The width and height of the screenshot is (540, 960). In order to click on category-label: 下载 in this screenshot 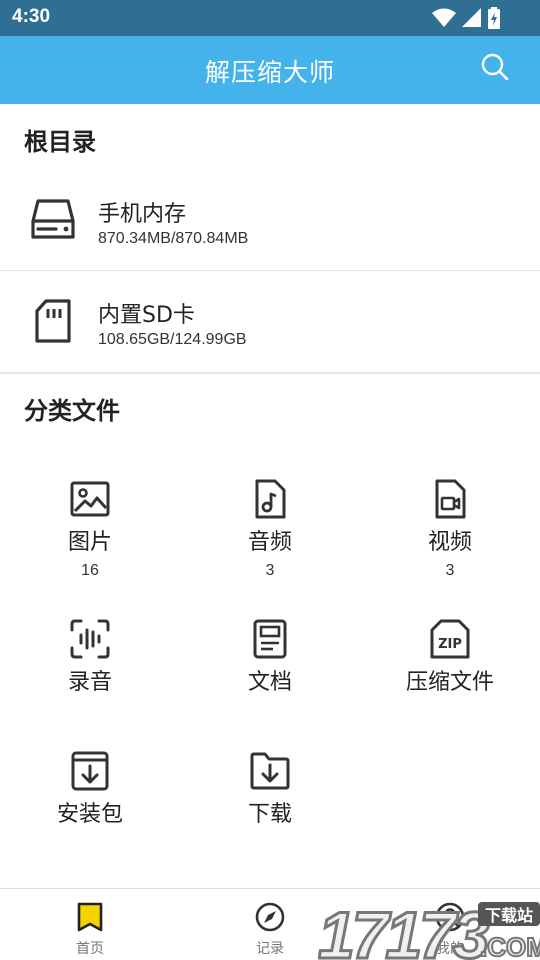, I will do `click(269, 814)`.